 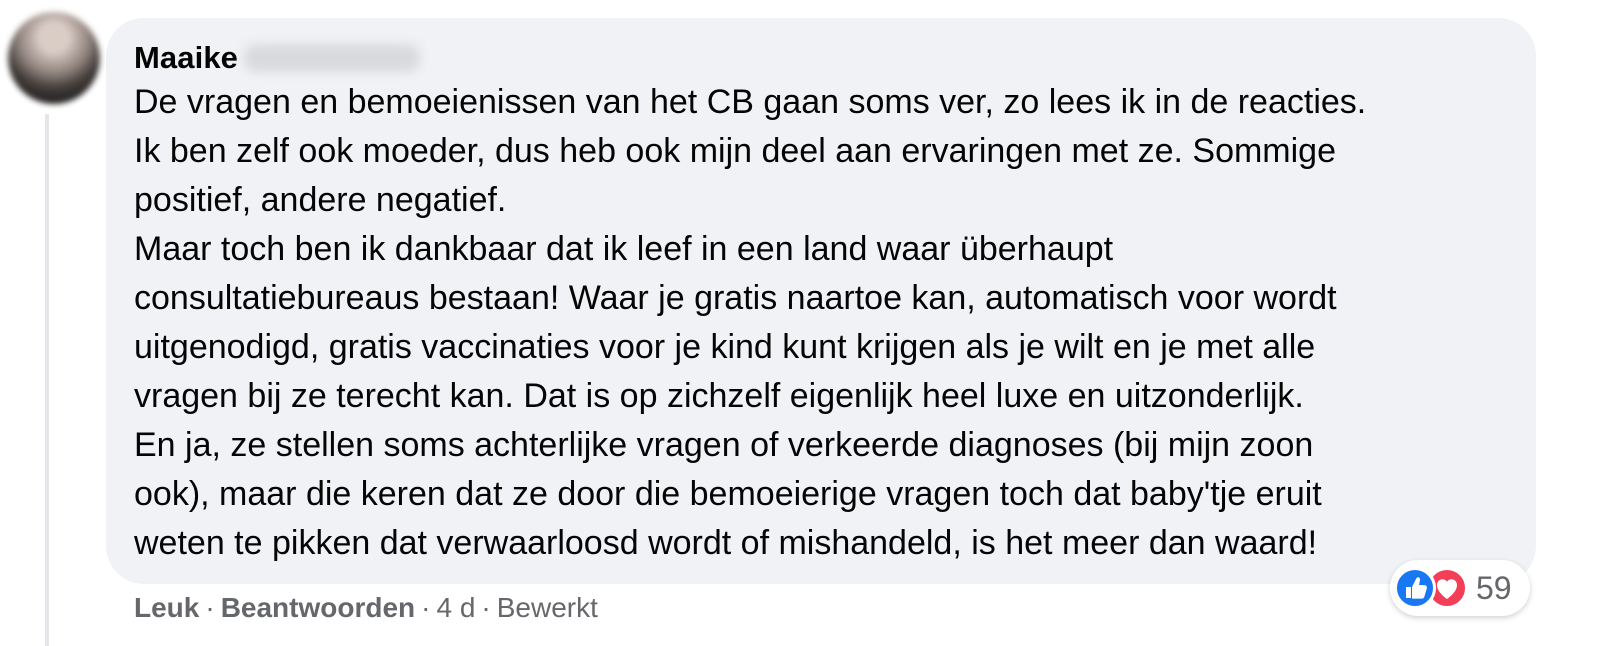 What do you see at coordinates (547, 607) in the screenshot?
I see `edited-label: Bewerkt` at bounding box center [547, 607].